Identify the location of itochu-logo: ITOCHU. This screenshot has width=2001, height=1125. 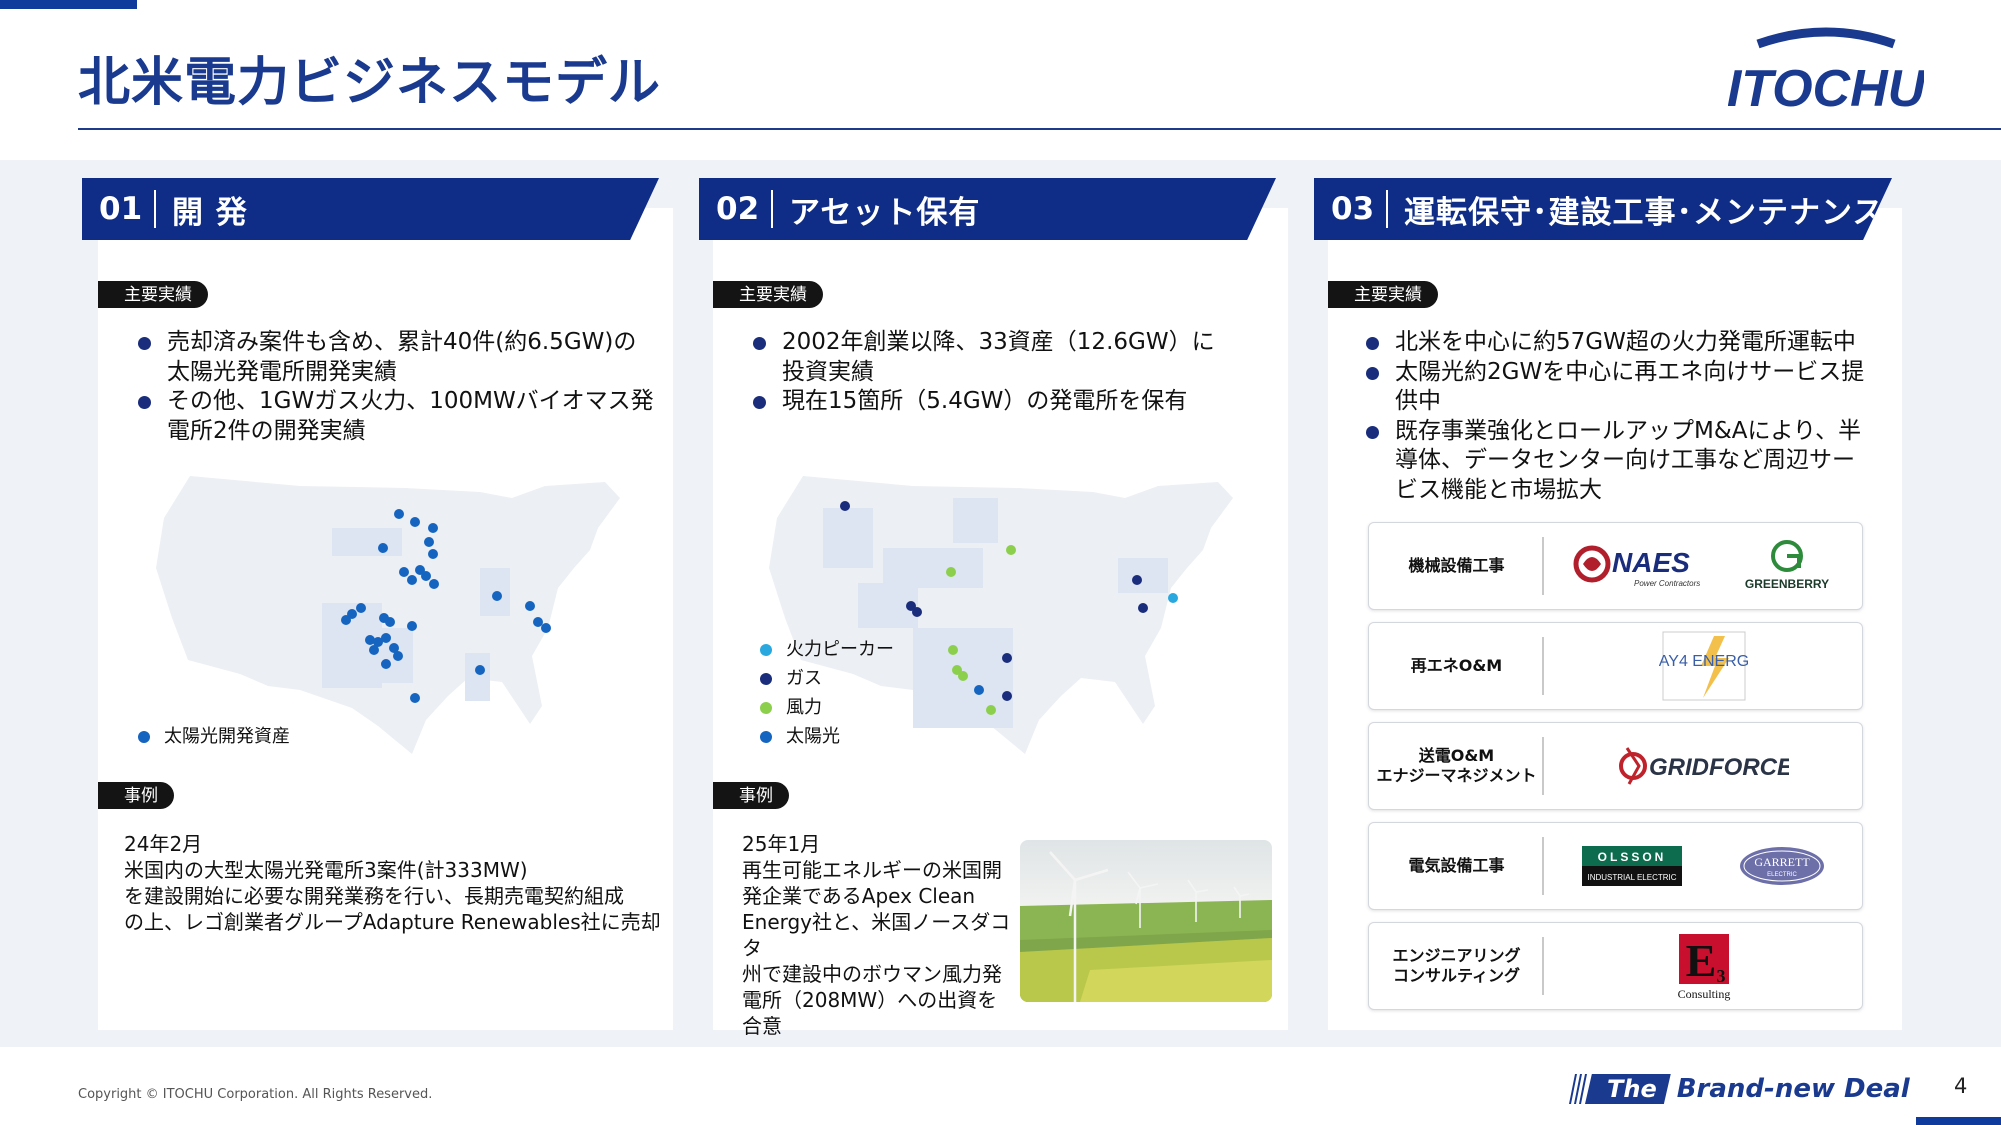
(1826, 71).